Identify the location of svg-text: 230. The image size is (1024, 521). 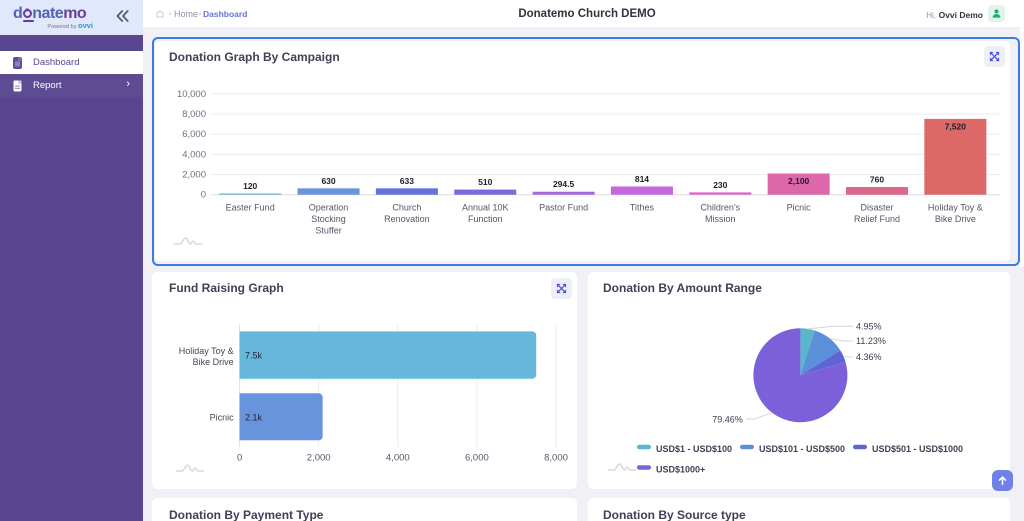
(720, 185).